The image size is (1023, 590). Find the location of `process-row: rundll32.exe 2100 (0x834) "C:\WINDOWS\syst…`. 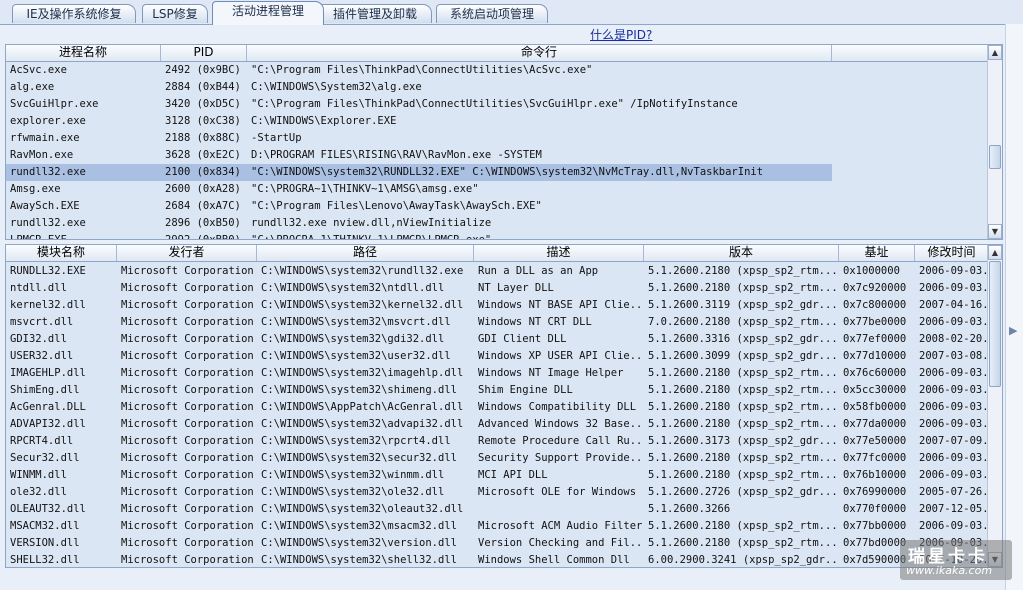

process-row: rundll32.exe 2100 (0x834) "C:\WINDOWS\syst… is located at coordinates (419, 172).